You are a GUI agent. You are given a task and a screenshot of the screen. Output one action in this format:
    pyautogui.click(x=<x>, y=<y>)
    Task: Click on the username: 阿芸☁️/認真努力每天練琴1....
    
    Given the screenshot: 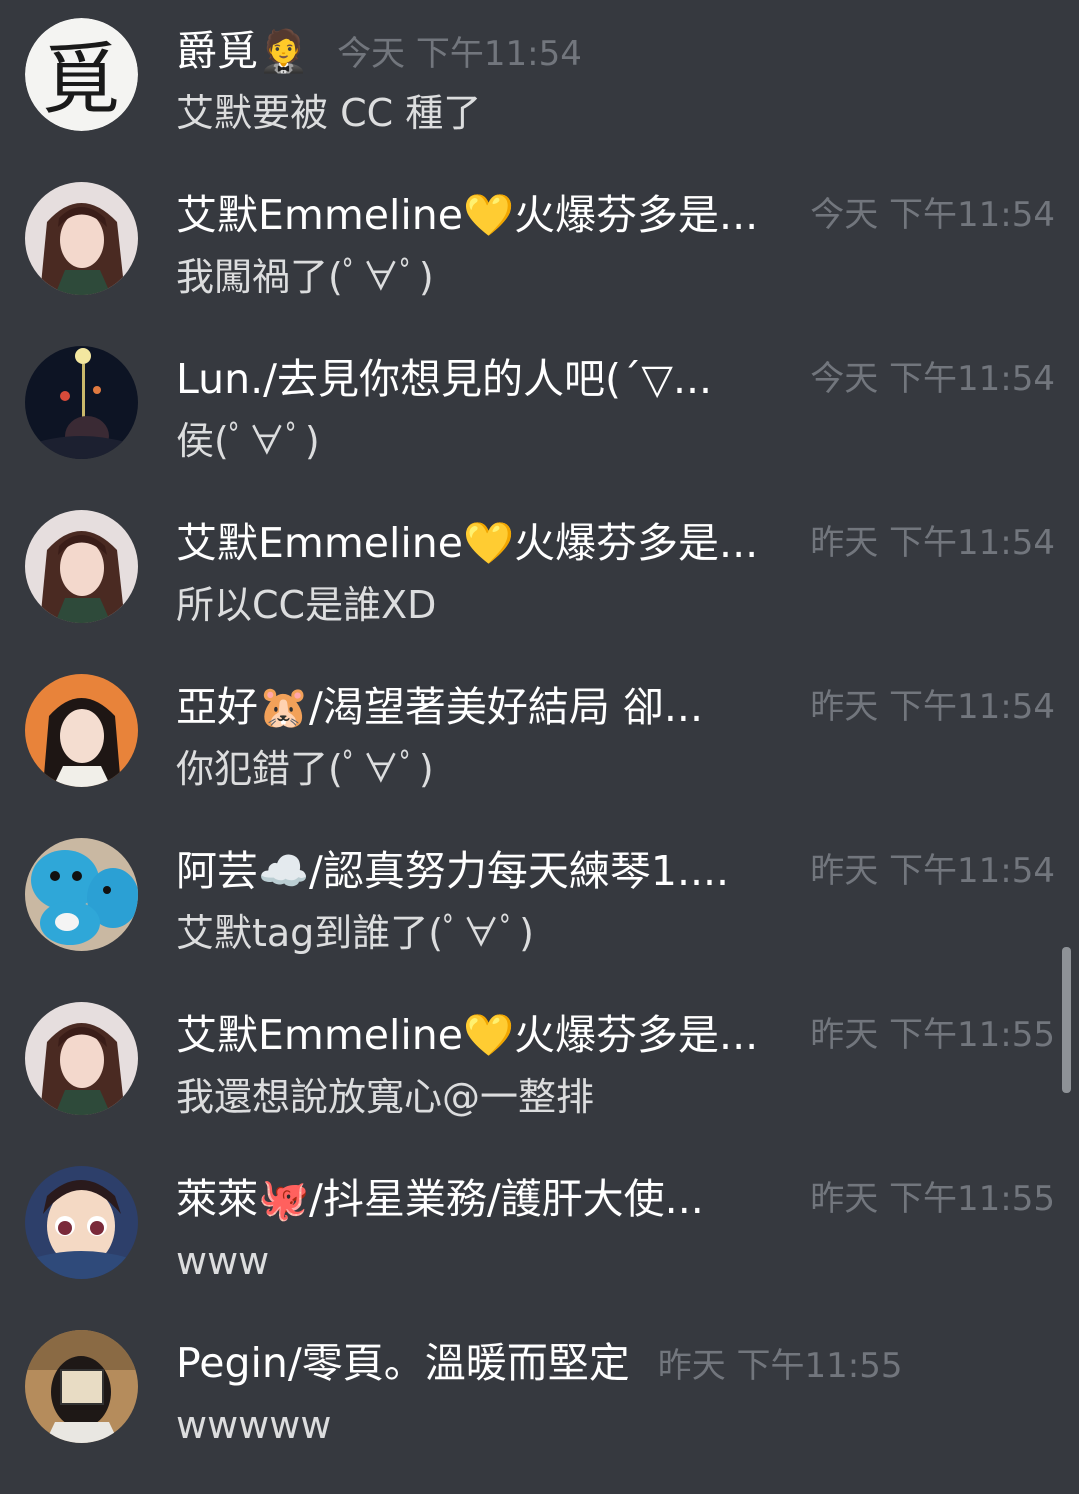 What is the action you would take?
    pyautogui.click(x=491, y=871)
    